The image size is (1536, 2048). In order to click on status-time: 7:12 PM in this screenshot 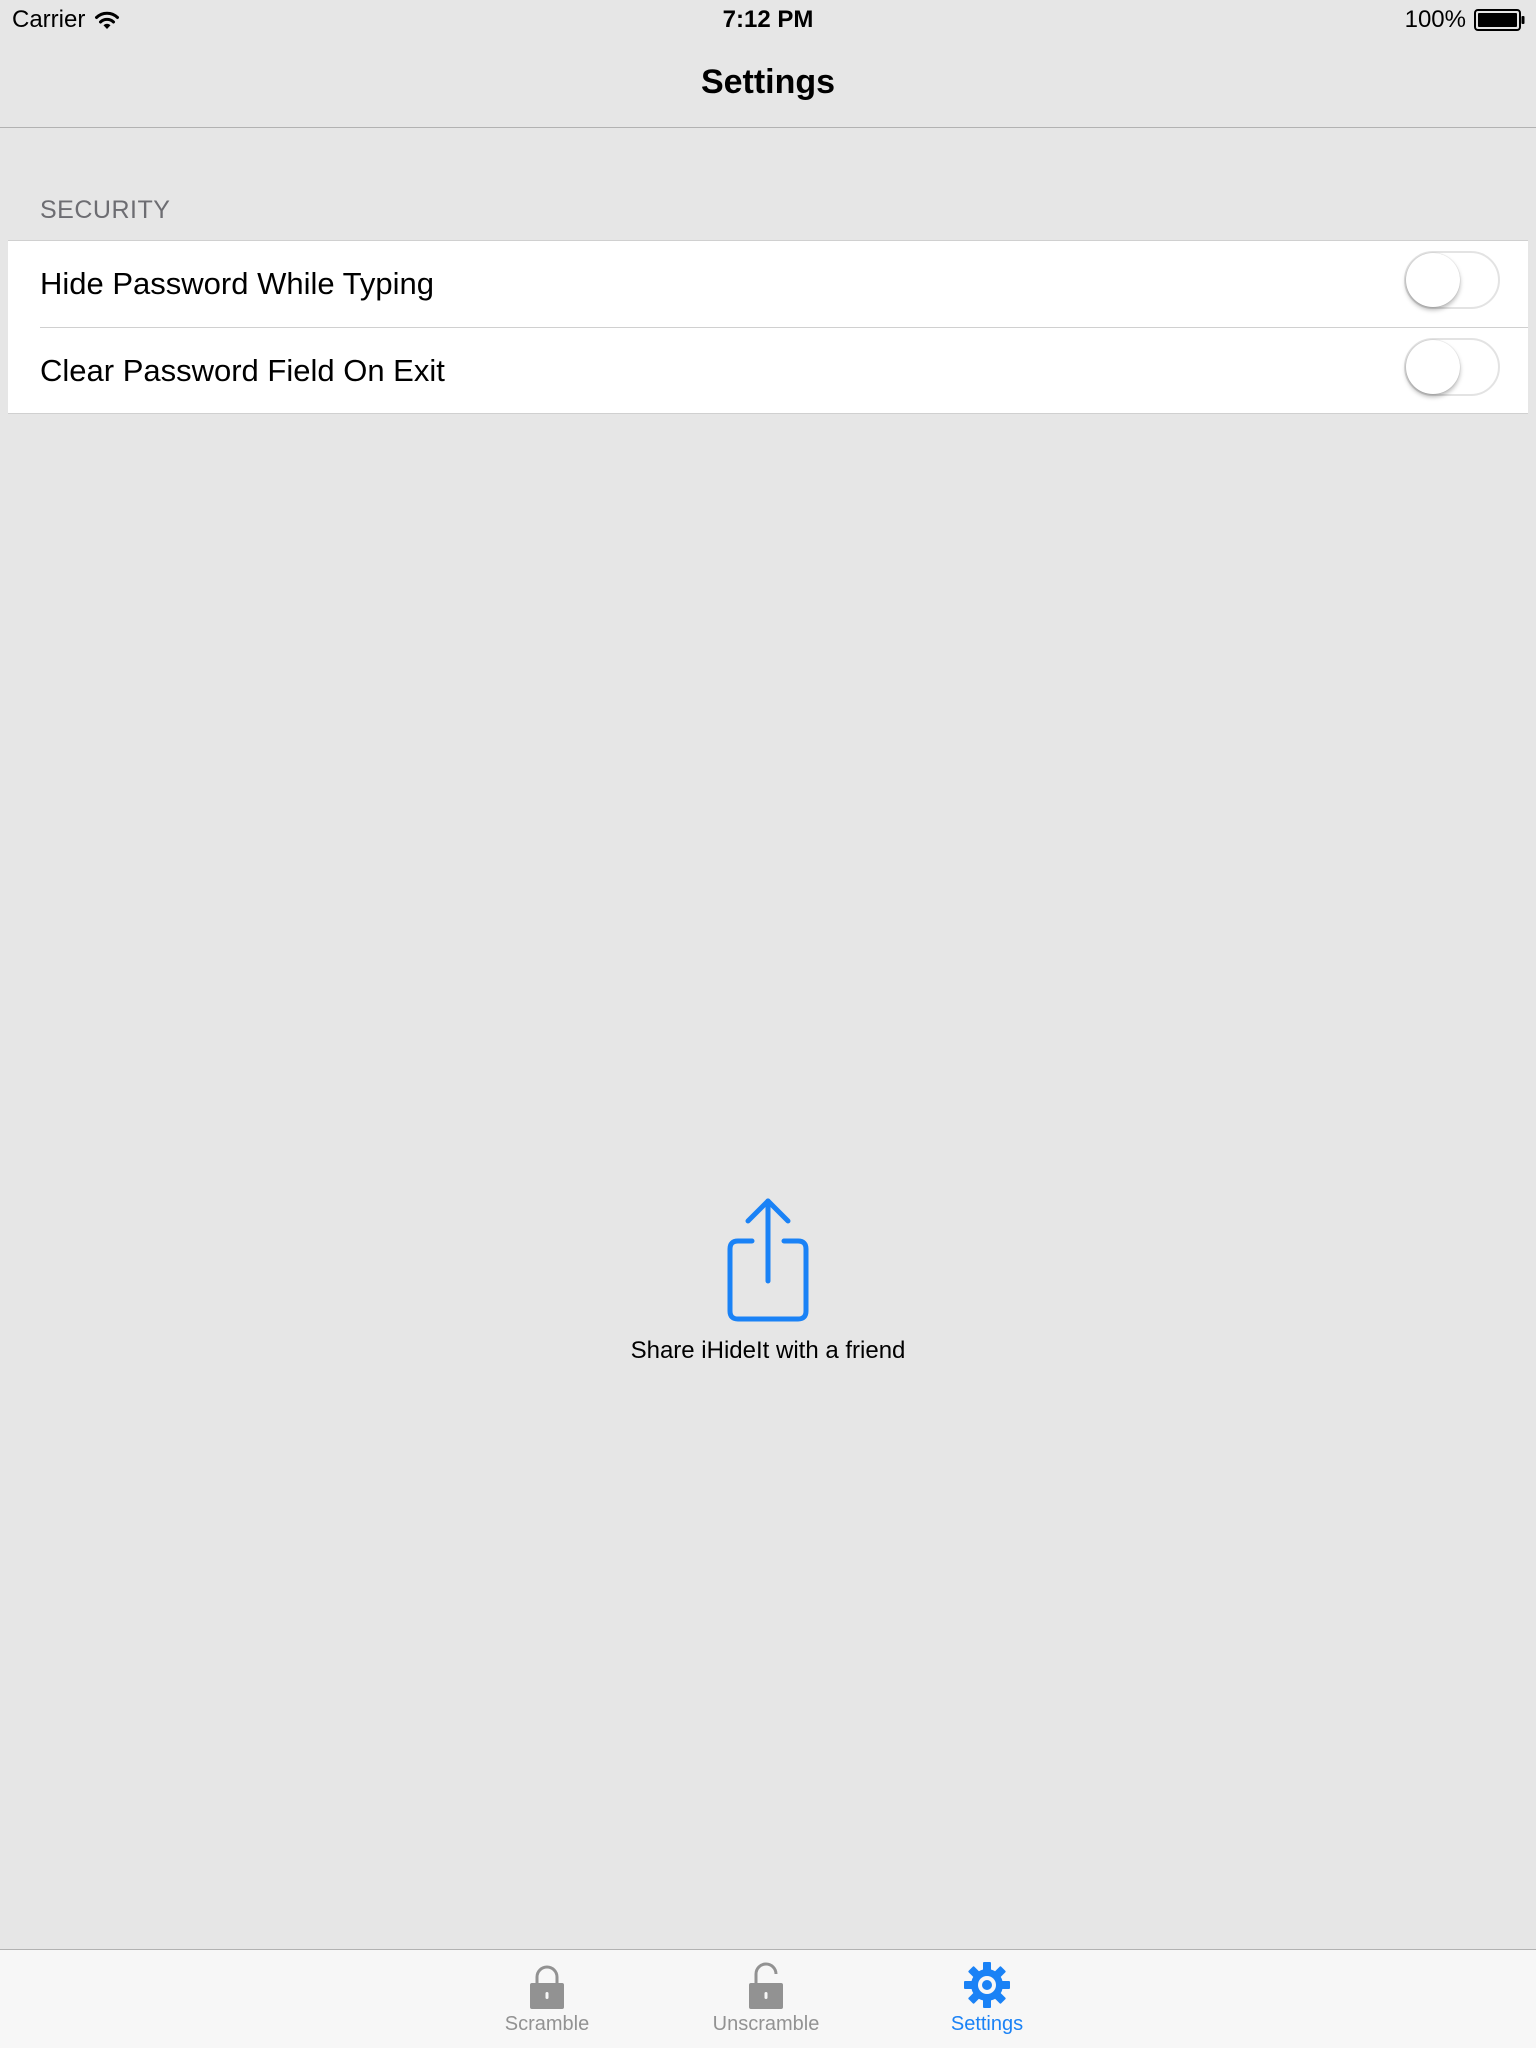, I will do `click(768, 19)`.